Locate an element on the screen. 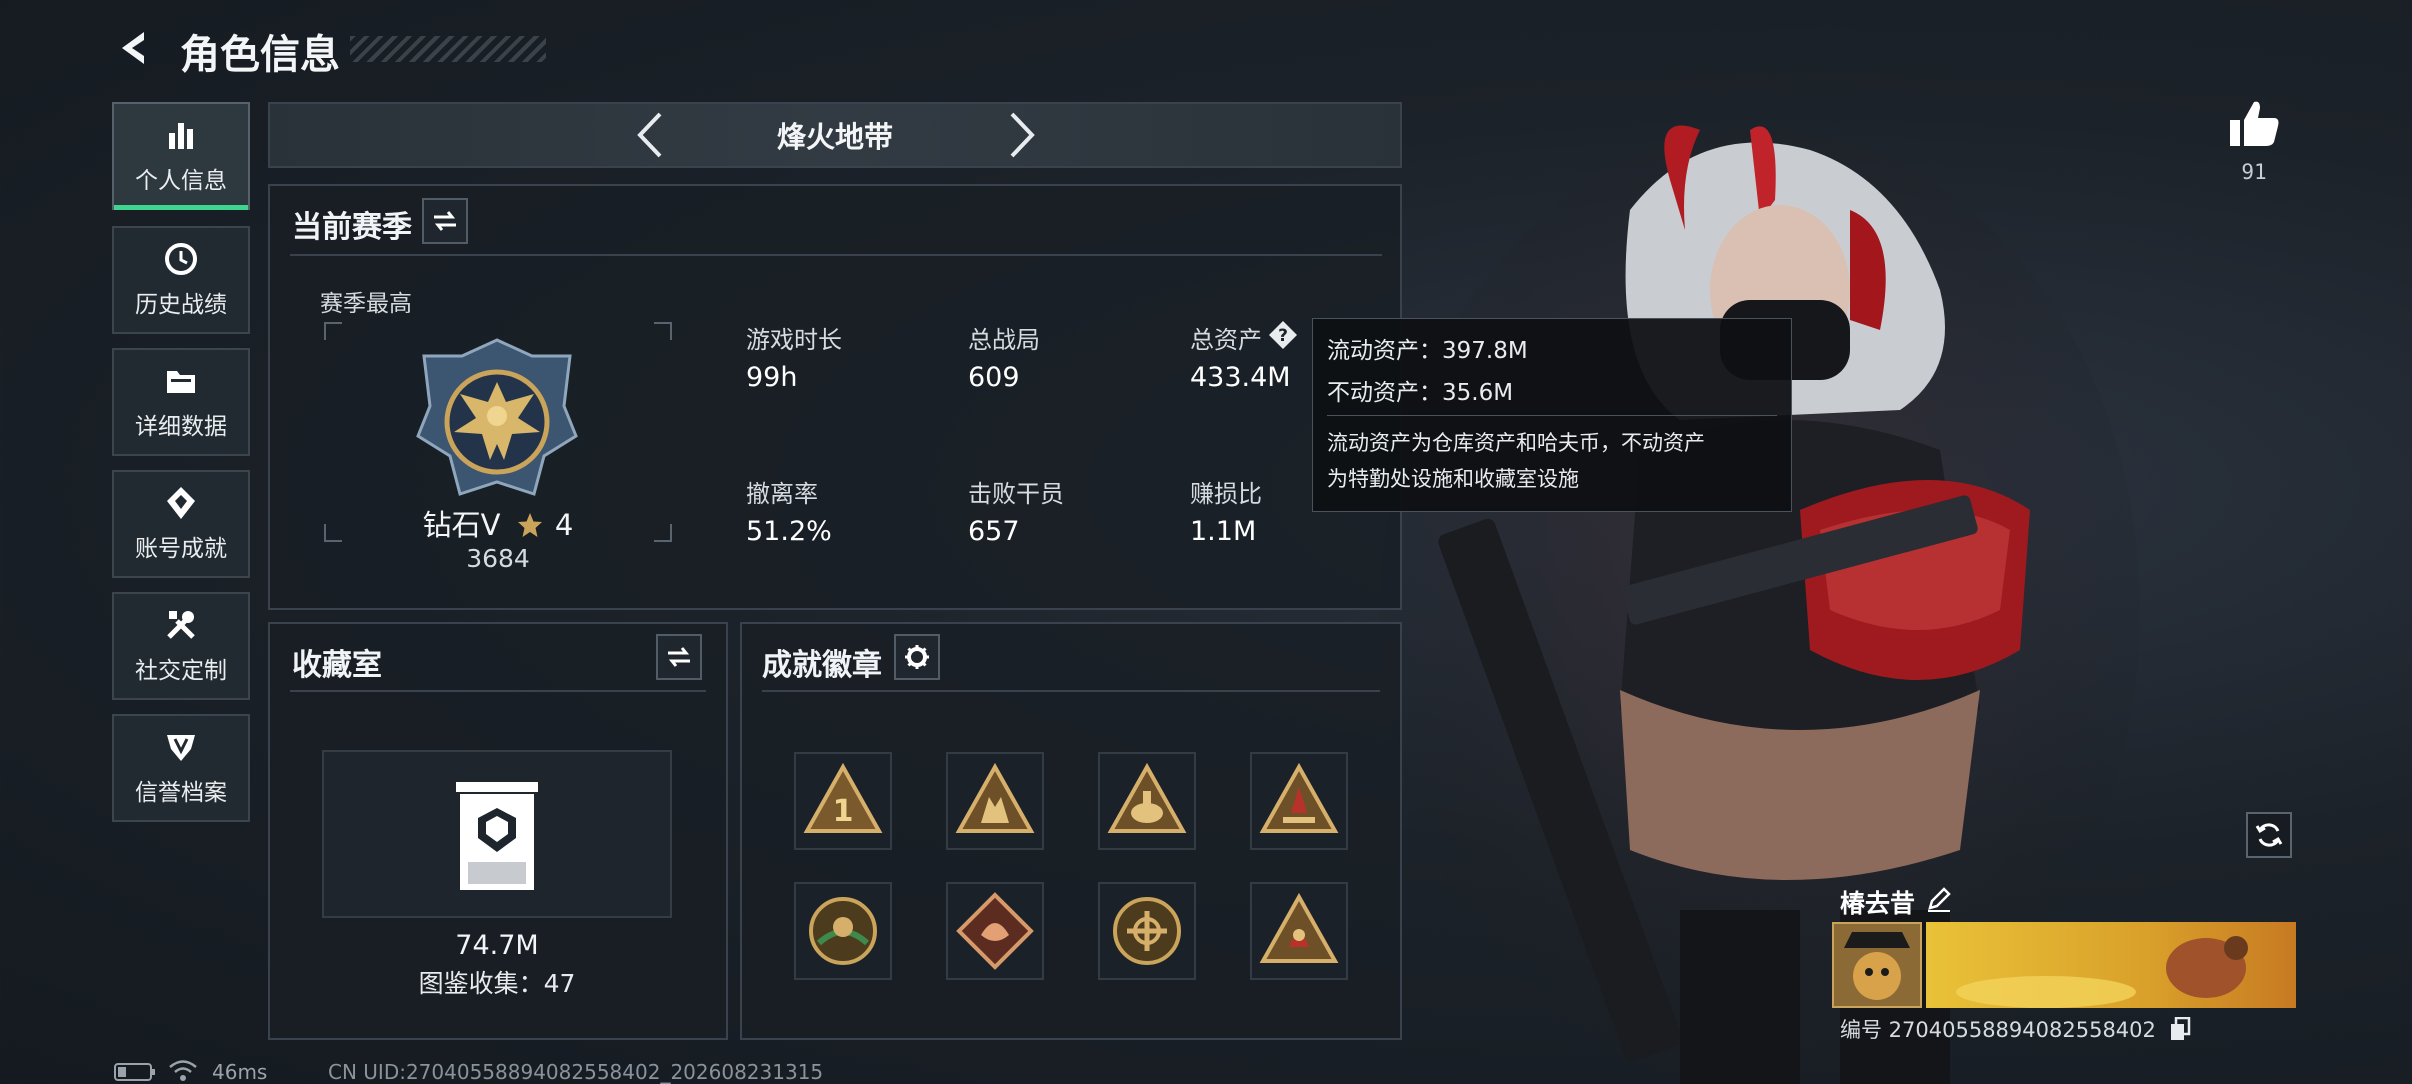  edit-name-button is located at coordinates (1939, 899).